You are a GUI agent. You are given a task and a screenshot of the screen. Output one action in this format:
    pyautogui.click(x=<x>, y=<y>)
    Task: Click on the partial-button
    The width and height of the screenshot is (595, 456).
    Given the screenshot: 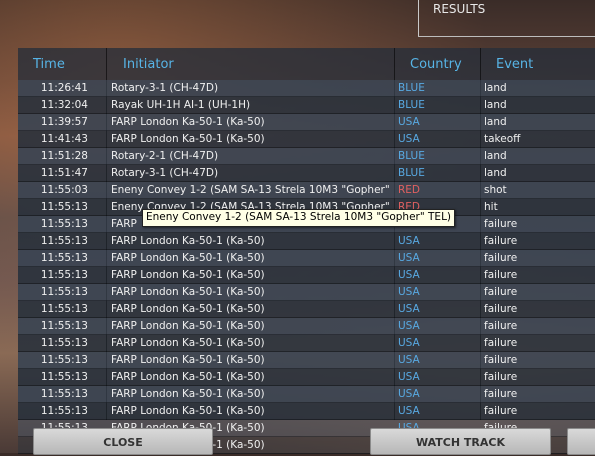 What is the action you would take?
    pyautogui.click(x=581, y=441)
    